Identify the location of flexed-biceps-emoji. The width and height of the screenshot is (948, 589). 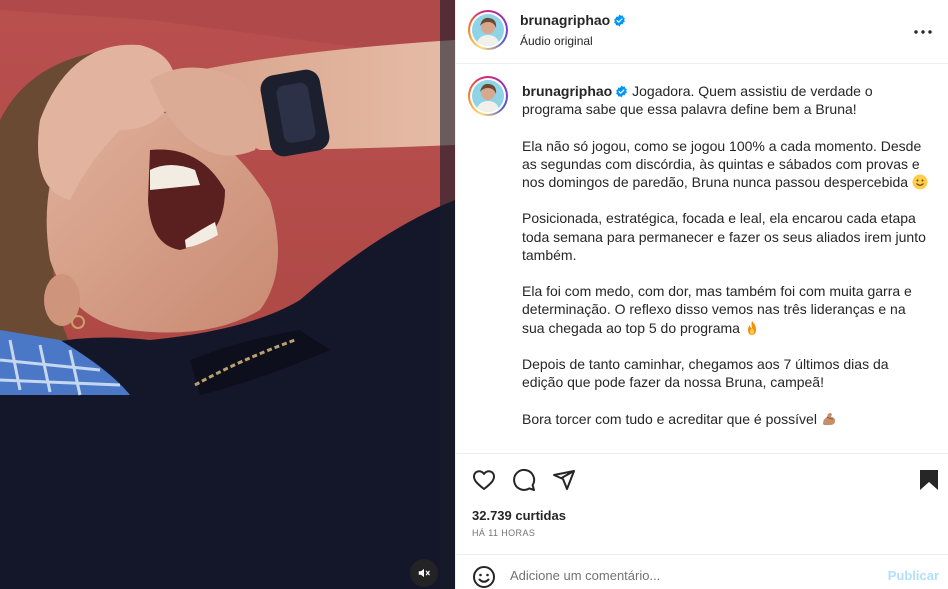
(828, 418).